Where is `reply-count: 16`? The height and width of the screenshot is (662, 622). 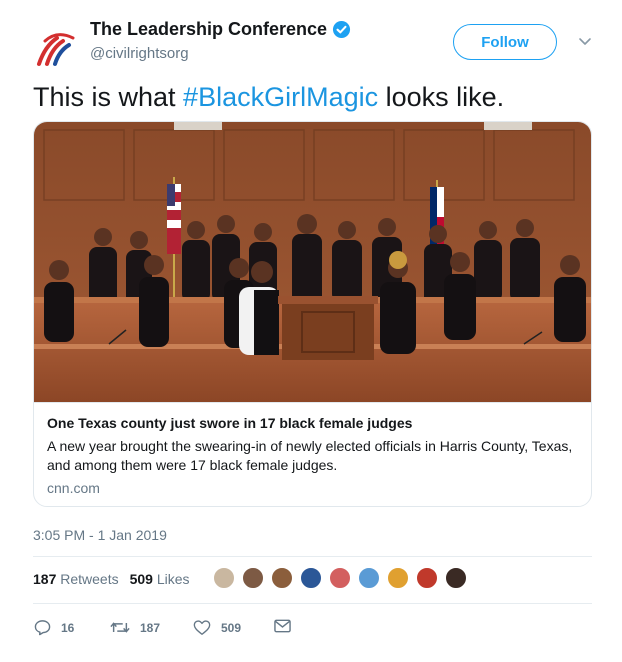
reply-count: 16 is located at coordinates (68, 627).